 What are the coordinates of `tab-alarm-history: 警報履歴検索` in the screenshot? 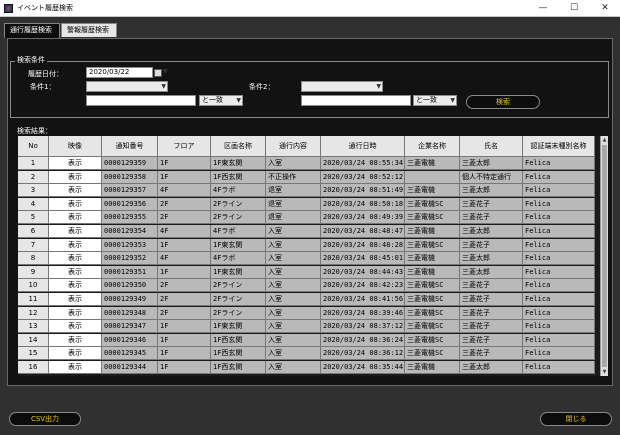 It's located at (89, 30).